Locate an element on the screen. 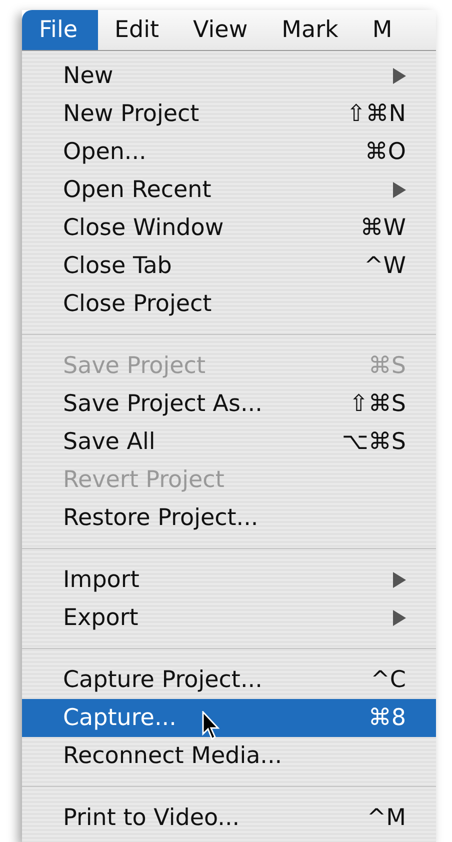 The width and height of the screenshot is (452, 842). menu-item: Capture... ⌘8 is located at coordinates (229, 718).